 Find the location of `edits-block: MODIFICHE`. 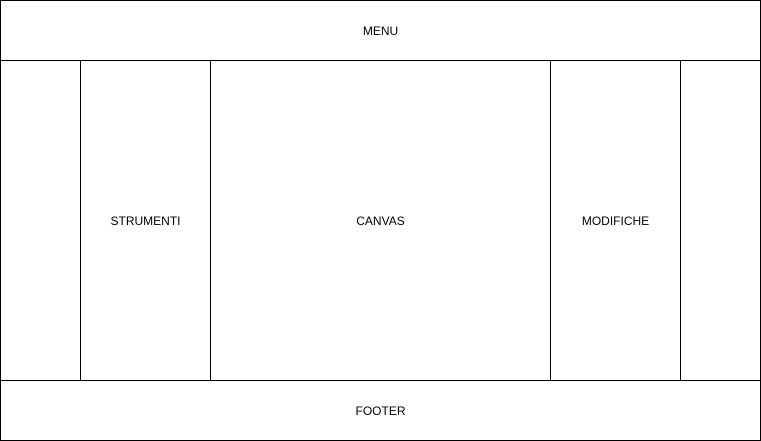

edits-block: MODIFICHE is located at coordinates (615, 220).